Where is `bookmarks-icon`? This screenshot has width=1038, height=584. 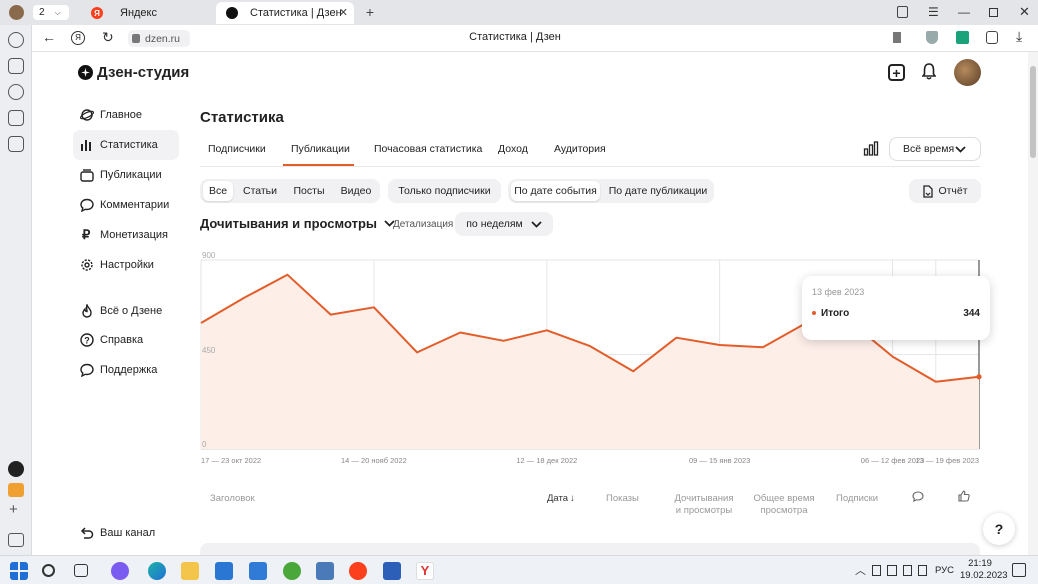
bookmarks-icon is located at coordinates (902, 12).